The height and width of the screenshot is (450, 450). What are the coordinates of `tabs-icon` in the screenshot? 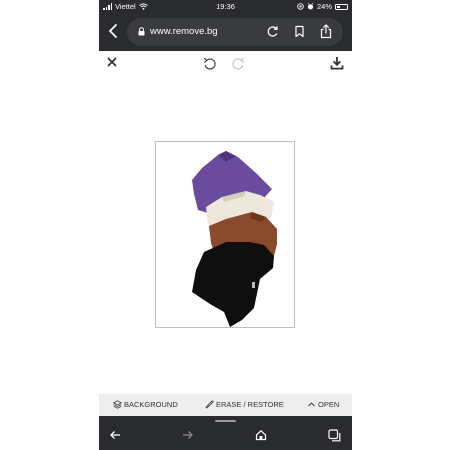 It's located at (334, 435).